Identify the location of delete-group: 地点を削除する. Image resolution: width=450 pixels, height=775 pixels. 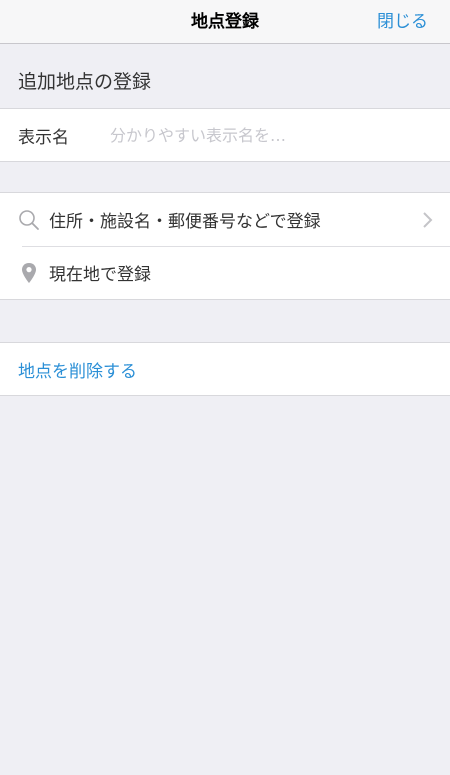
(225, 369).